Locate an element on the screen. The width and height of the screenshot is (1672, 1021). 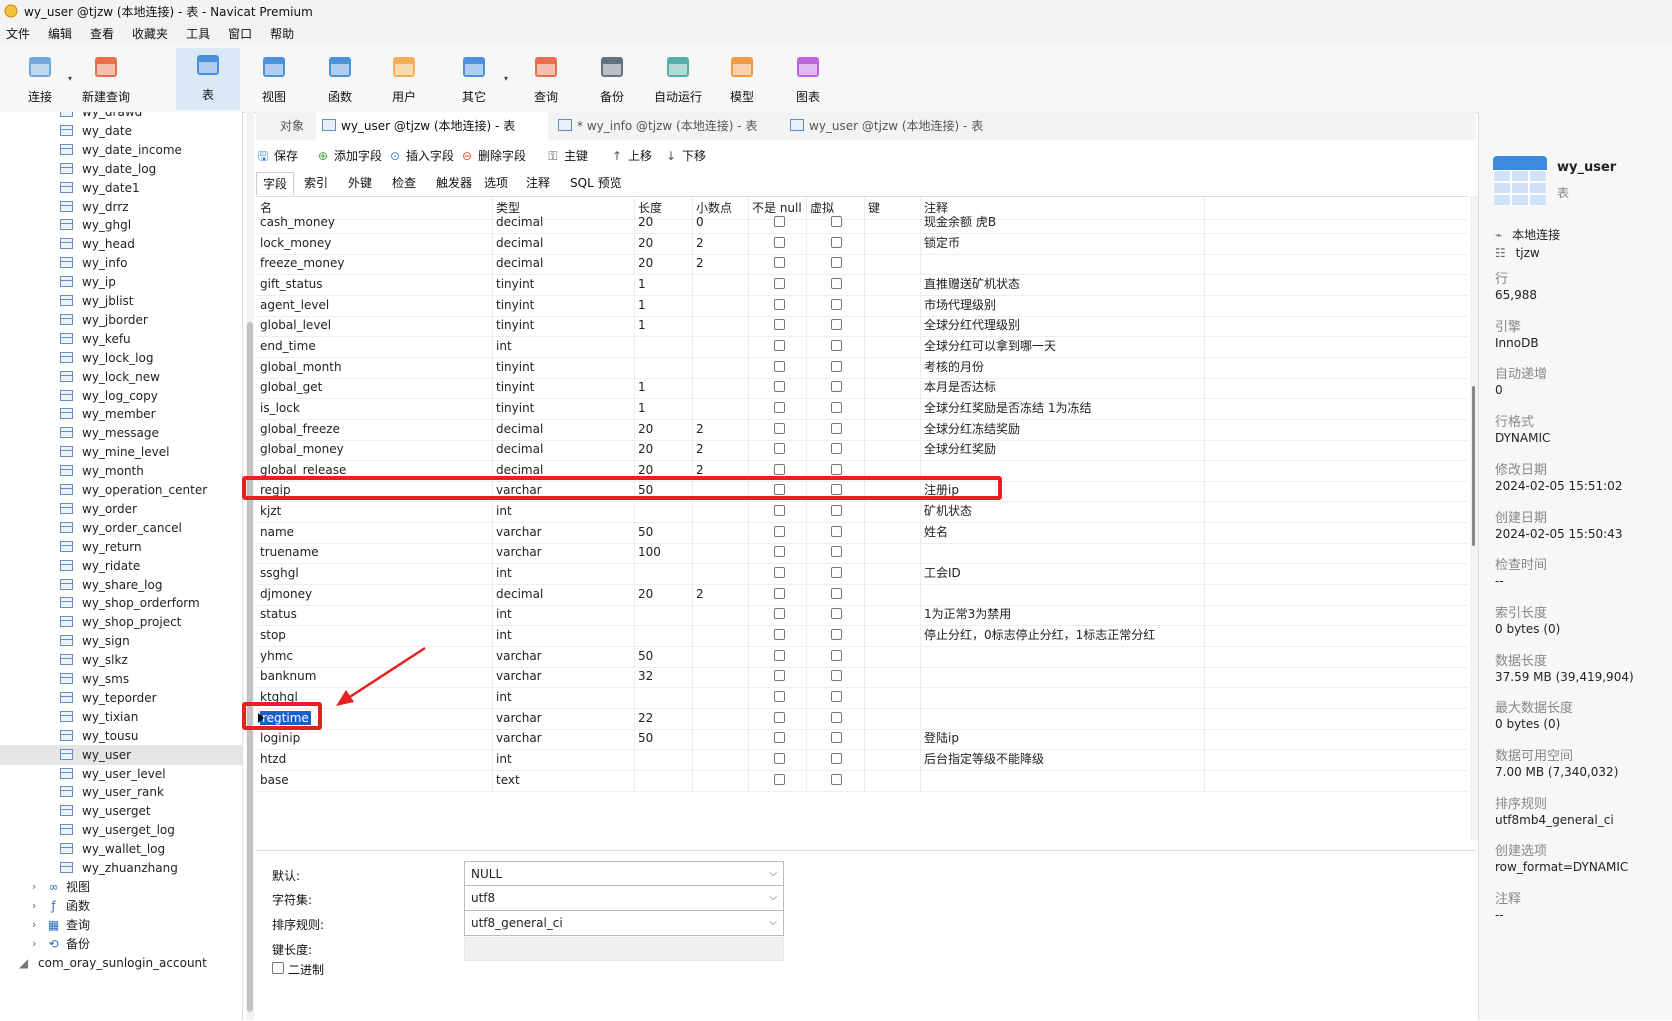
tree-table-item: wy_head is located at coordinates (121, 244).